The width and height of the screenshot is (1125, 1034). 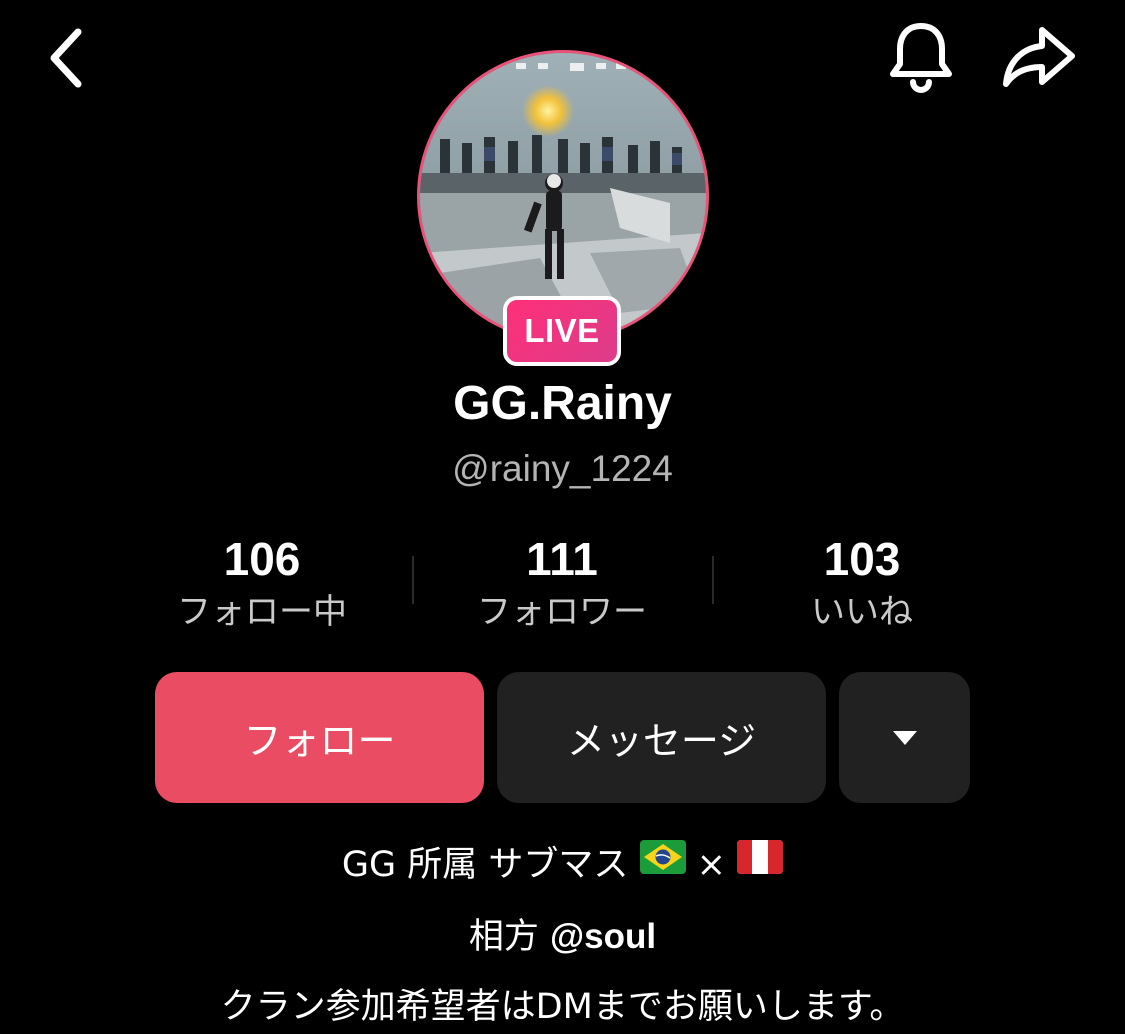 What do you see at coordinates (603, 936) in the screenshot?
I see `partner-mention-link: @soul` at bounding box center [603, 936].